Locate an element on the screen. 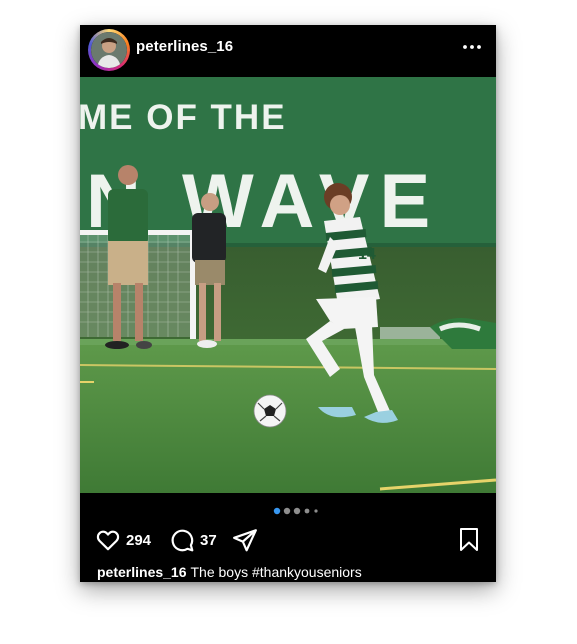 The width and height of the screenshot is (577, 644). post-caption: peterlines_16 The boys #thankyouseniors is located at coordinates (229, 572).